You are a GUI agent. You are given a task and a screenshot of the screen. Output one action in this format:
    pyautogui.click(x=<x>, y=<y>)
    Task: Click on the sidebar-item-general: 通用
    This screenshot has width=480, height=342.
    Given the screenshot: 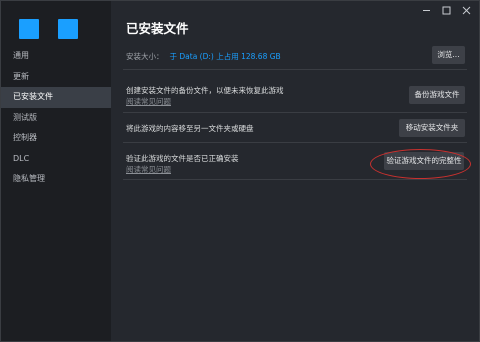 What is the action you would take?
    pyautogui.click(x=56, y=56)
    